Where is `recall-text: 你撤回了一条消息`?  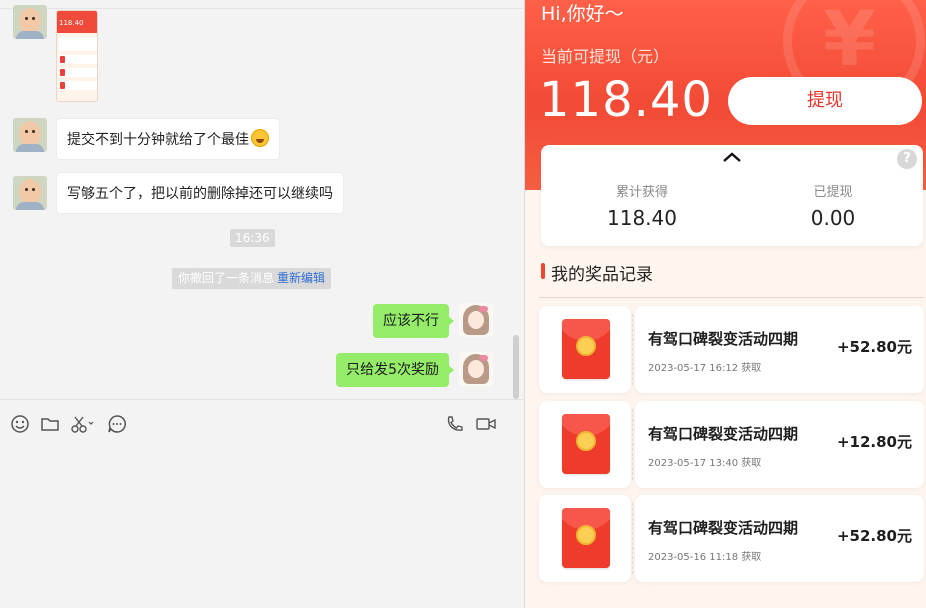
recall-text: 你撤回了一条消息 is located at coordinates (226, 278).